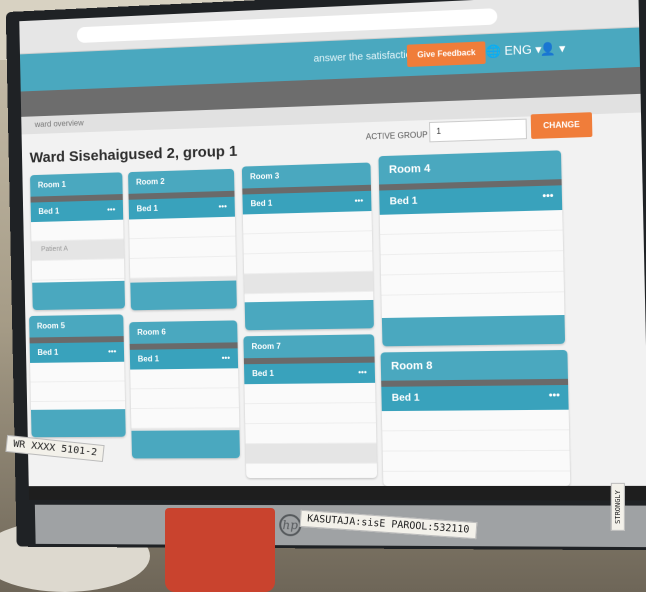 This screenshot has width=646, height=592. What do you see at coordinates (77, 250) in the screenshot?
I see `patient-slot: Patient A` at bounding box center [77, 250].